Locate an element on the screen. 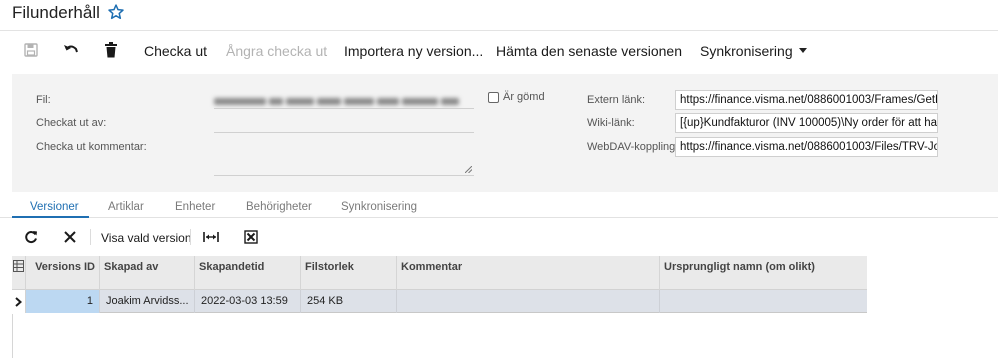 Image resolution: width=998 pixels, height=358 pixels. wiki-link-label: Wiki-länk: is located at coordinates (611, 123).